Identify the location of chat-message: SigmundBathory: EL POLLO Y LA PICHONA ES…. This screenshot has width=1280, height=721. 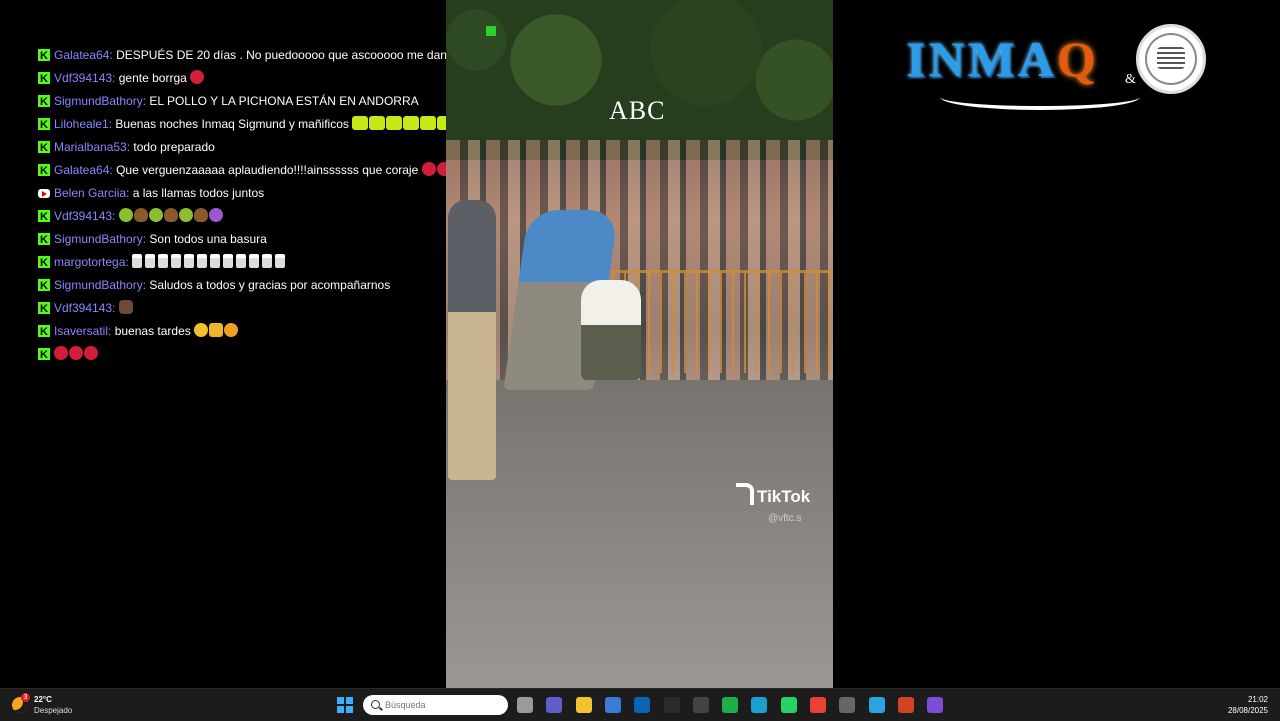
(268, 101).